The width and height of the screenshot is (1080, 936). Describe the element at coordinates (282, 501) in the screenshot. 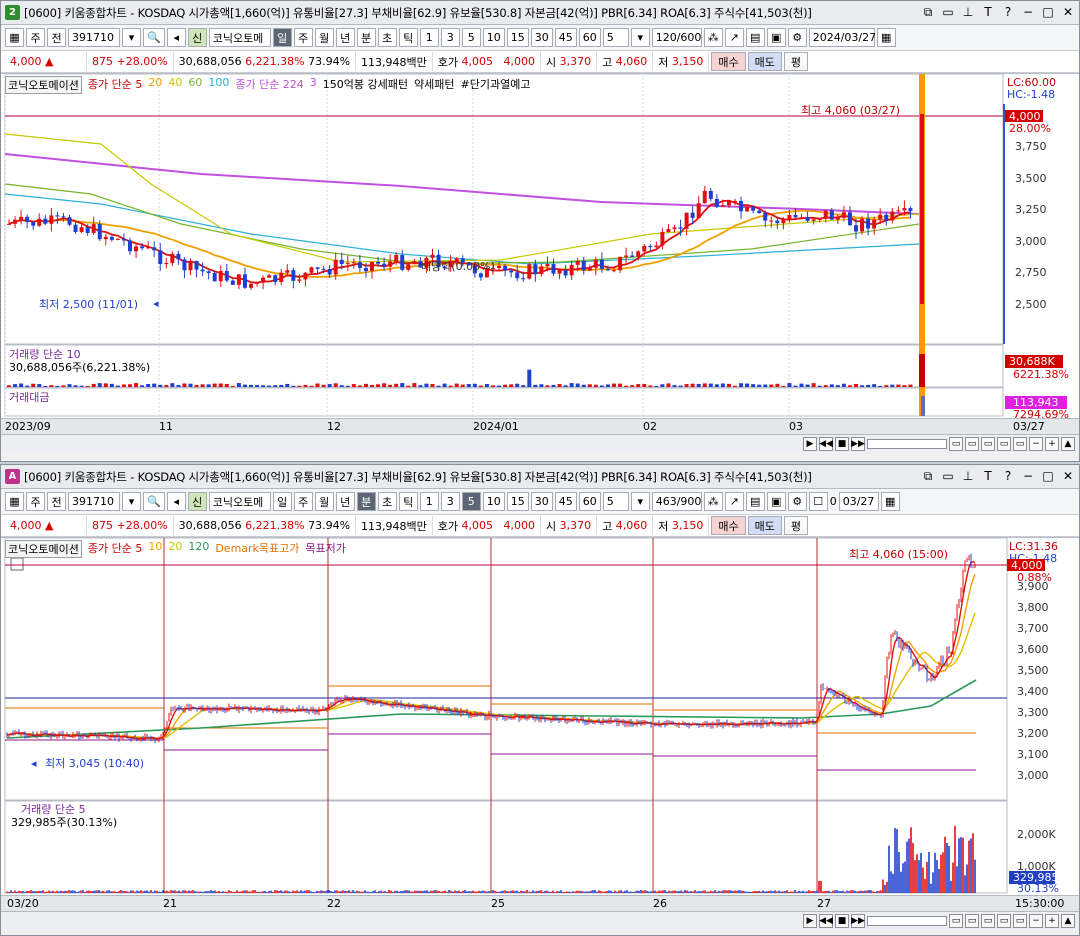

I see `tab-day: 일` at that location.